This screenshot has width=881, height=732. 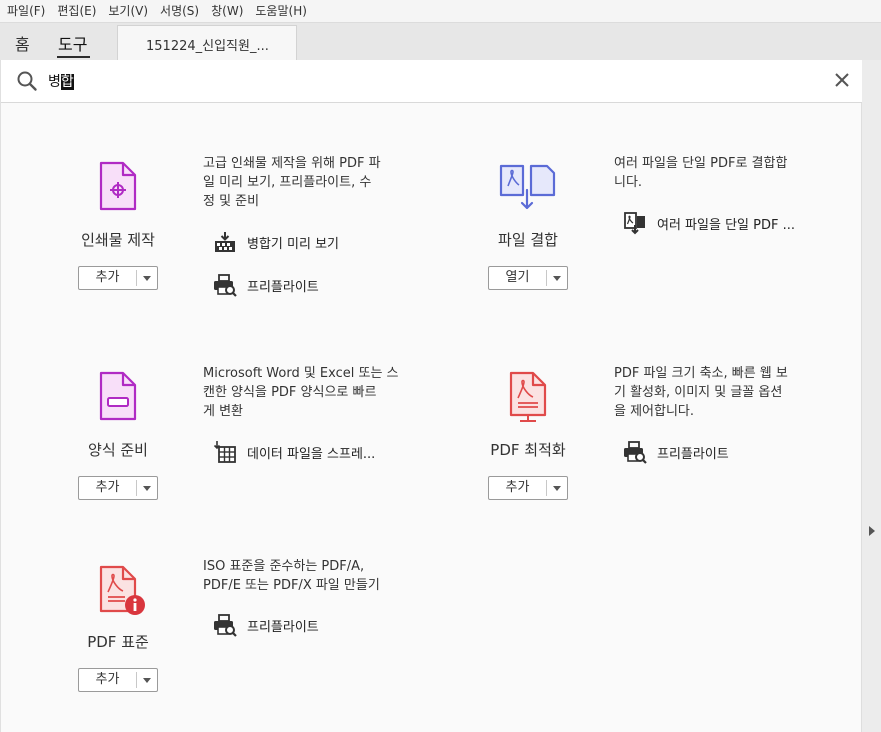 I want to click on description-line: 기 활성화, 이미지 및 글꼴 옵션, so click(x=698, y=392).